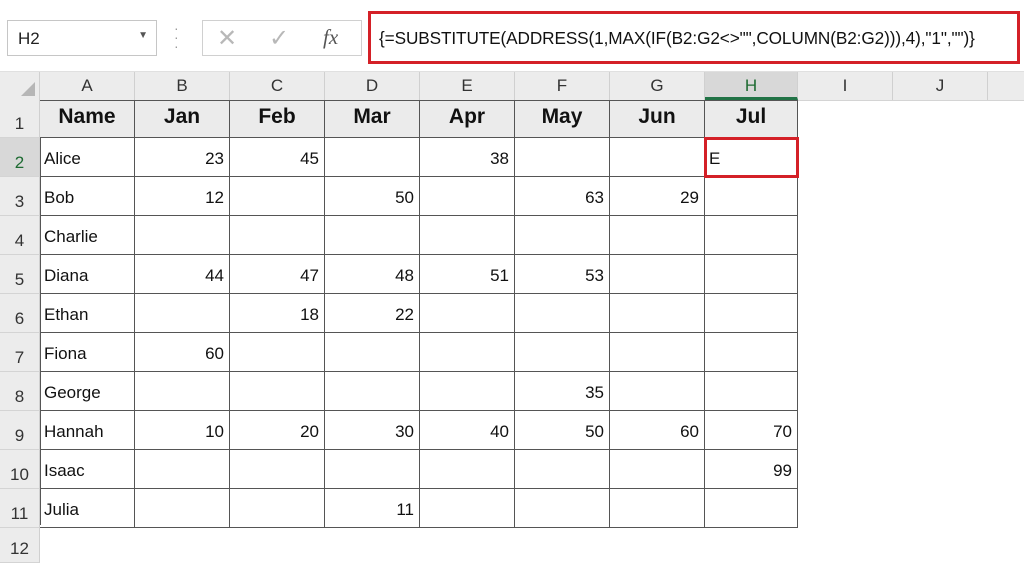  I want to click on column-header-g: G, so click(657, 86).